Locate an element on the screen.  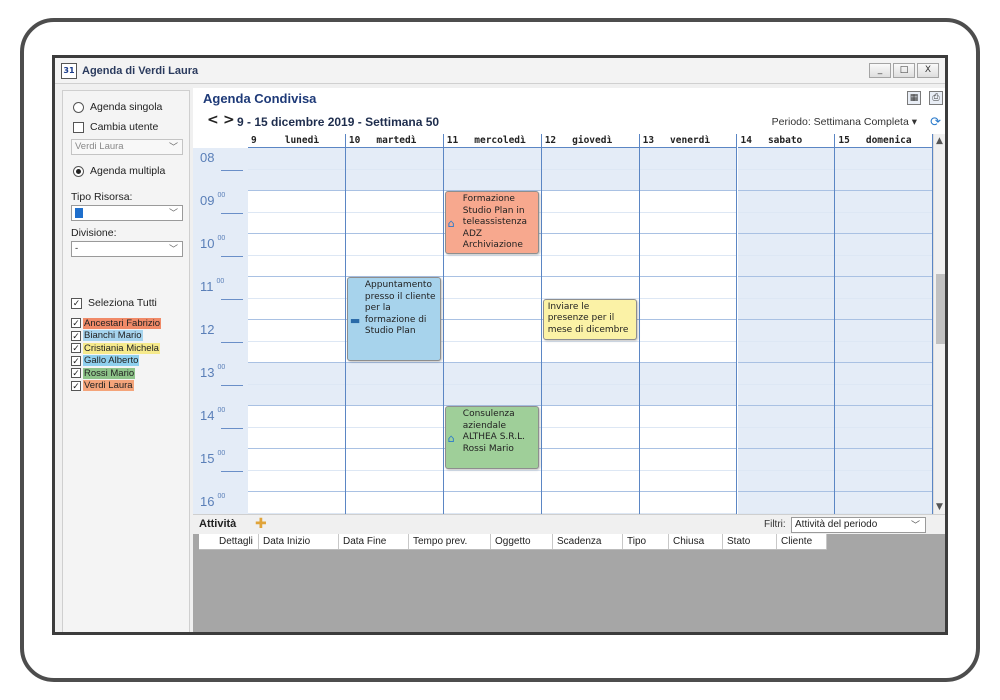
agenda-singola-option: Agenda singola is located at coordinates (117, 107).